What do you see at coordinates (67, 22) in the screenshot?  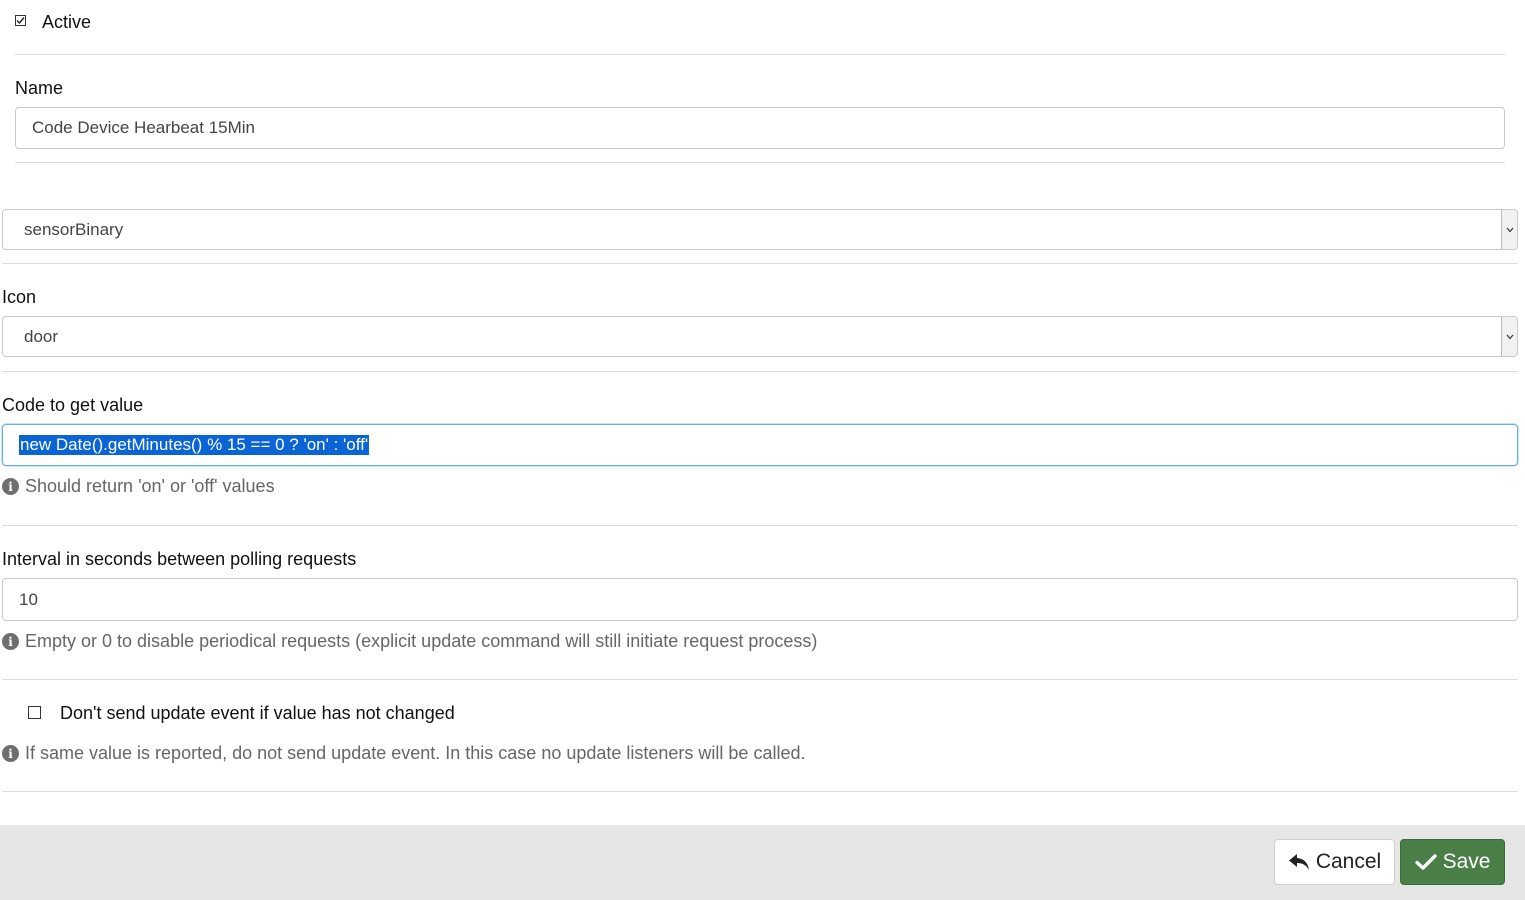 I see `active-label: Active` at bounding box center [67, 22].